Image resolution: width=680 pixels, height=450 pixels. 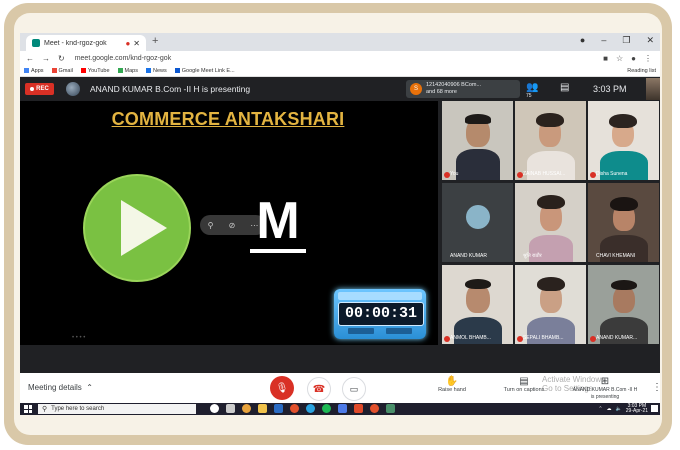 What do you see at coordinates (605, 388) in the screenshot?
I see `presenting-status-button: ⊞ ANAND KUMAR B.Com -II H is presenting` at bounding box center [605, 388].